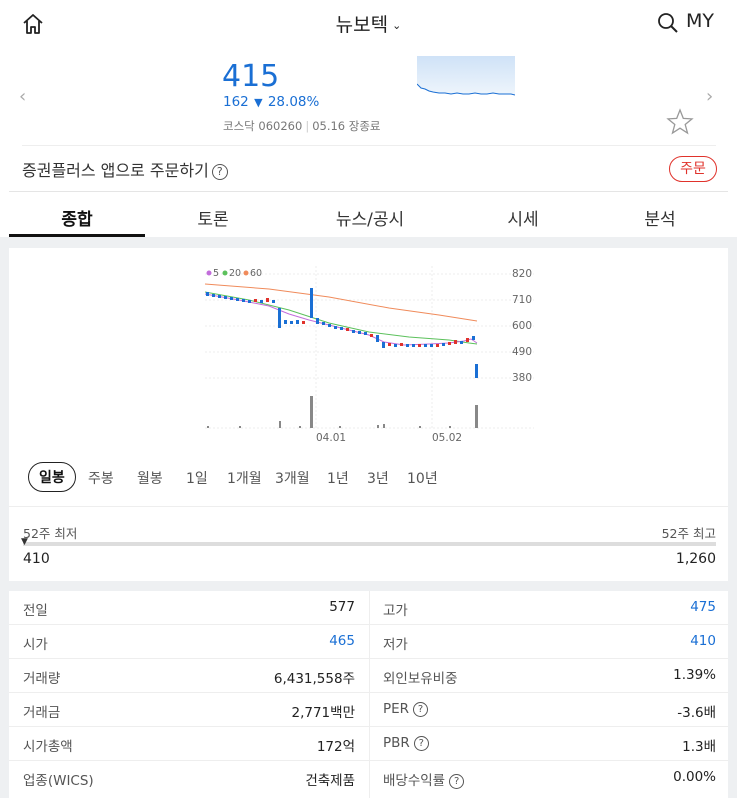 The width and height of the screenshot is (737, 798). What do you see at coordinates (314, 679) in the screenshot?
I see `stat-value: 6,431,558주` at bounding box center [314, 679].